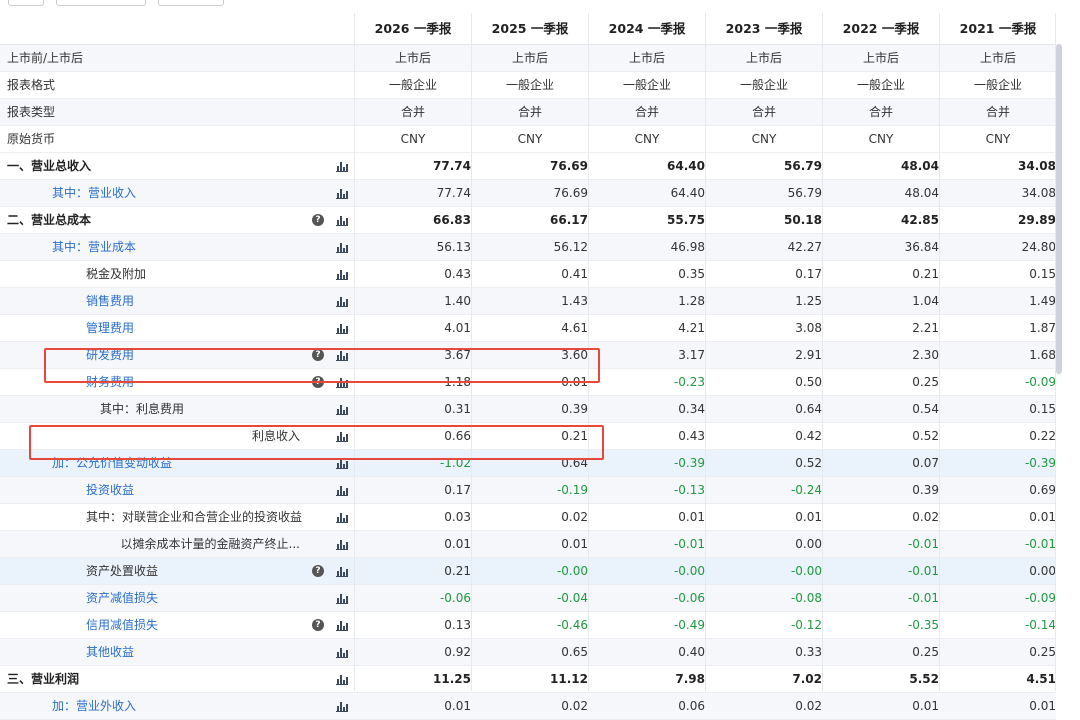 This screenshot has width=1080, height=720. I want to click on row-label: 二、营业总成本, so click(49, 220).